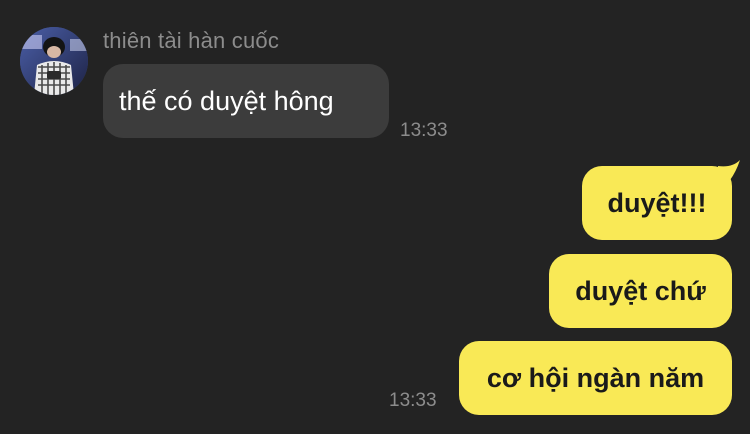  I want to click on outgoing-message-text: duyệt!!!, so click(657, 202).